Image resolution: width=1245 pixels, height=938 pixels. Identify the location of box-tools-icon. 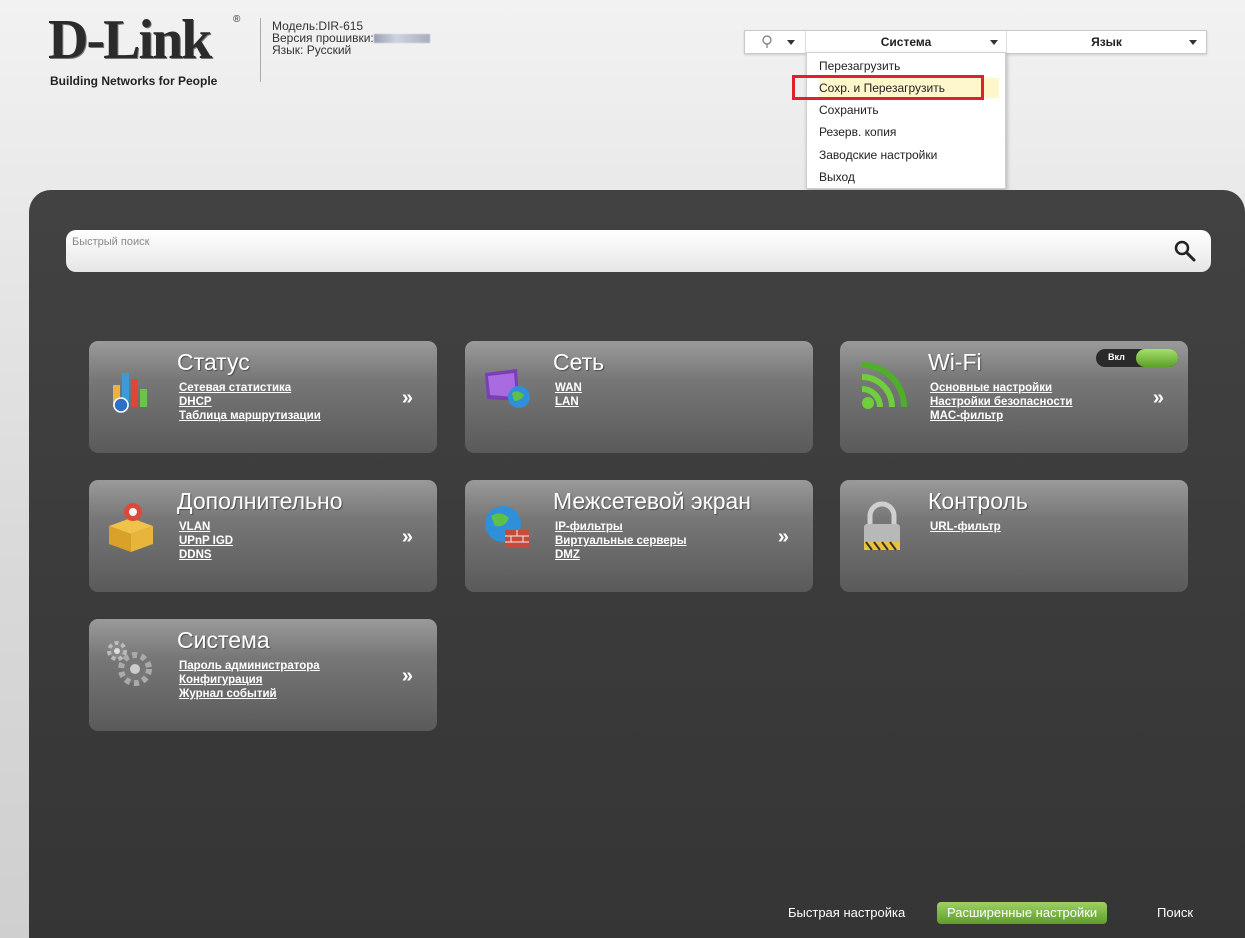
(131, 527).